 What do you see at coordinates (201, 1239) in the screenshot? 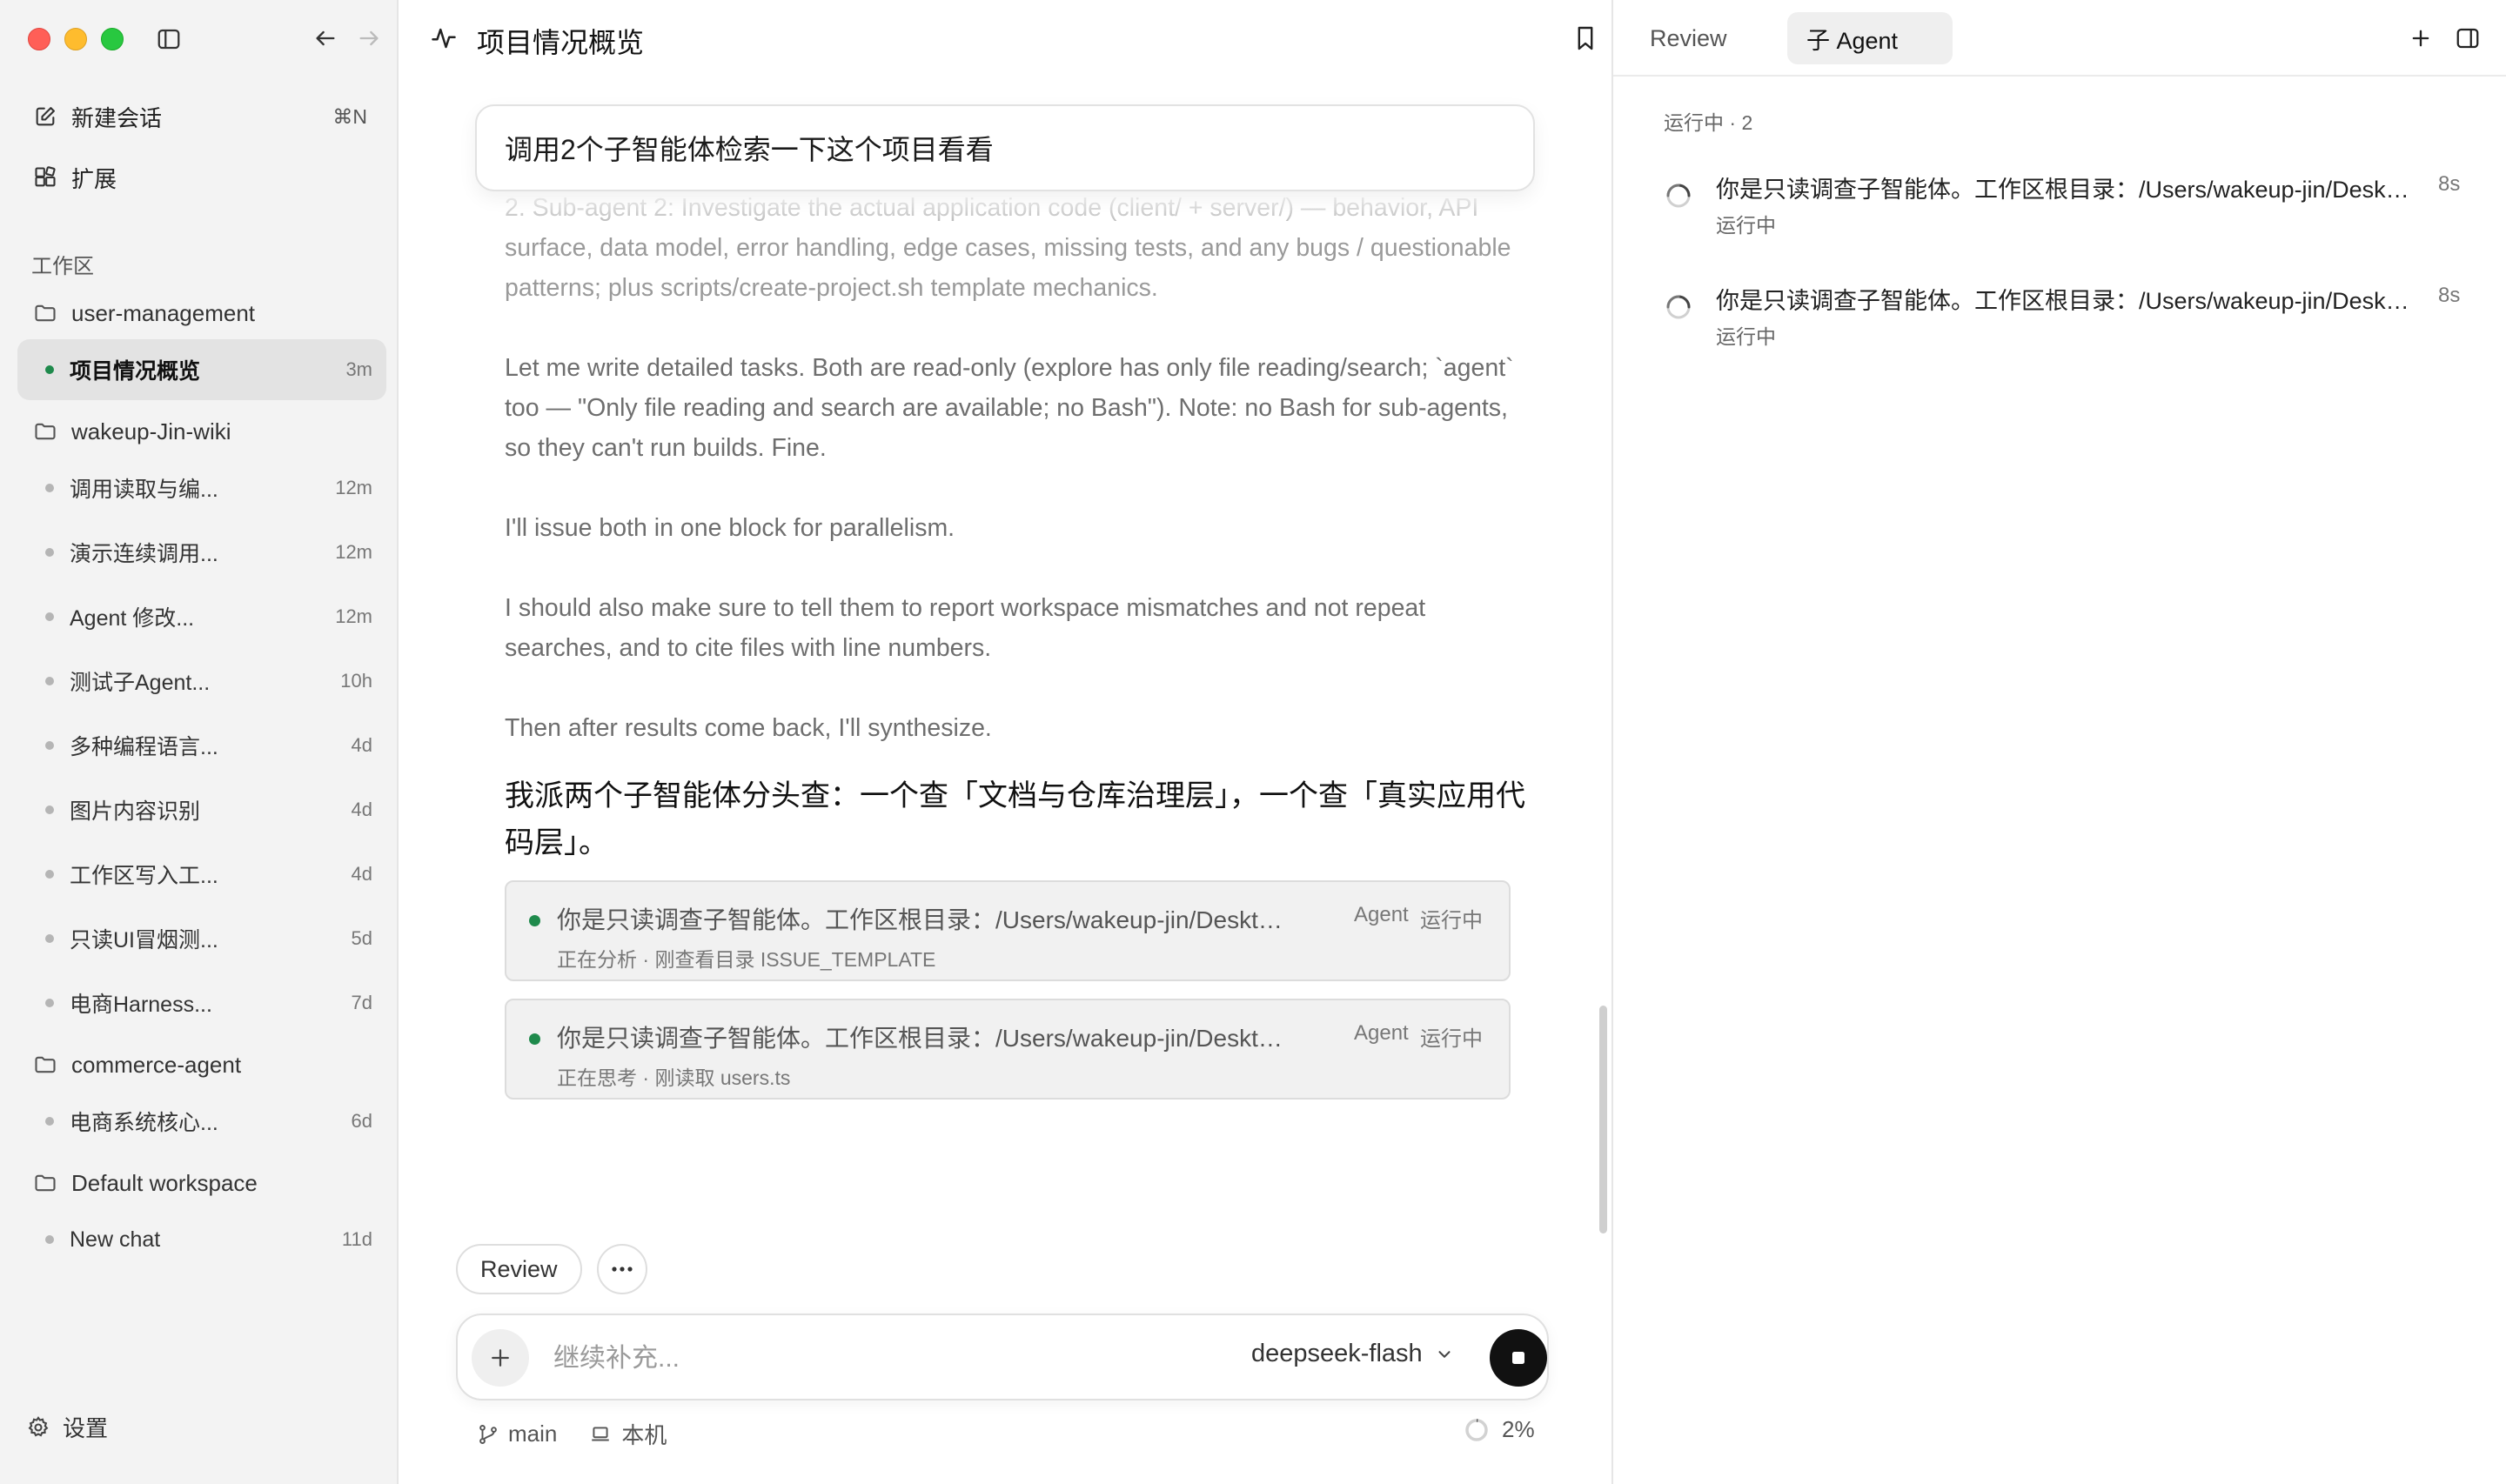
I see `chat-item: New chat 11d` at bounding box center [201, 1239].